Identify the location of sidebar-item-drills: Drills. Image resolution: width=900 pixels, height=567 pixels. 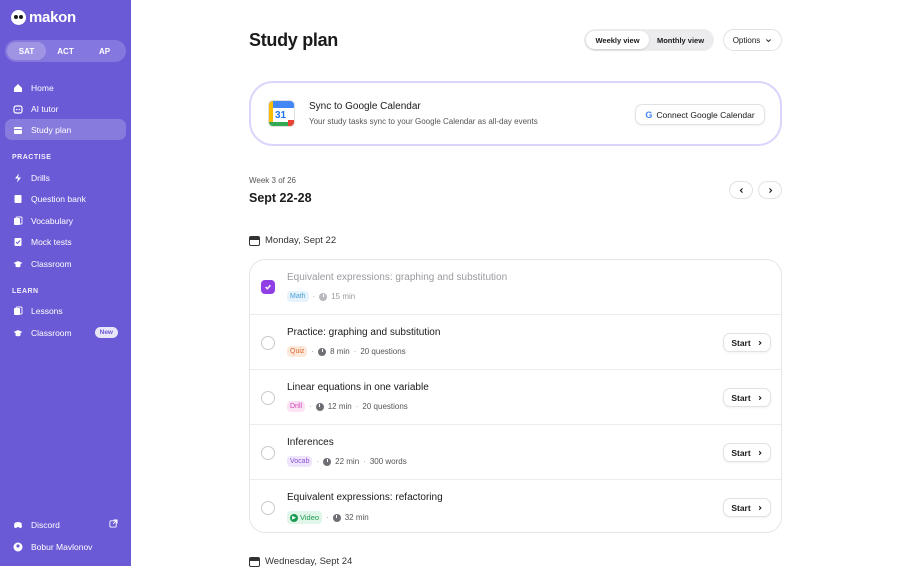
(65, 177).